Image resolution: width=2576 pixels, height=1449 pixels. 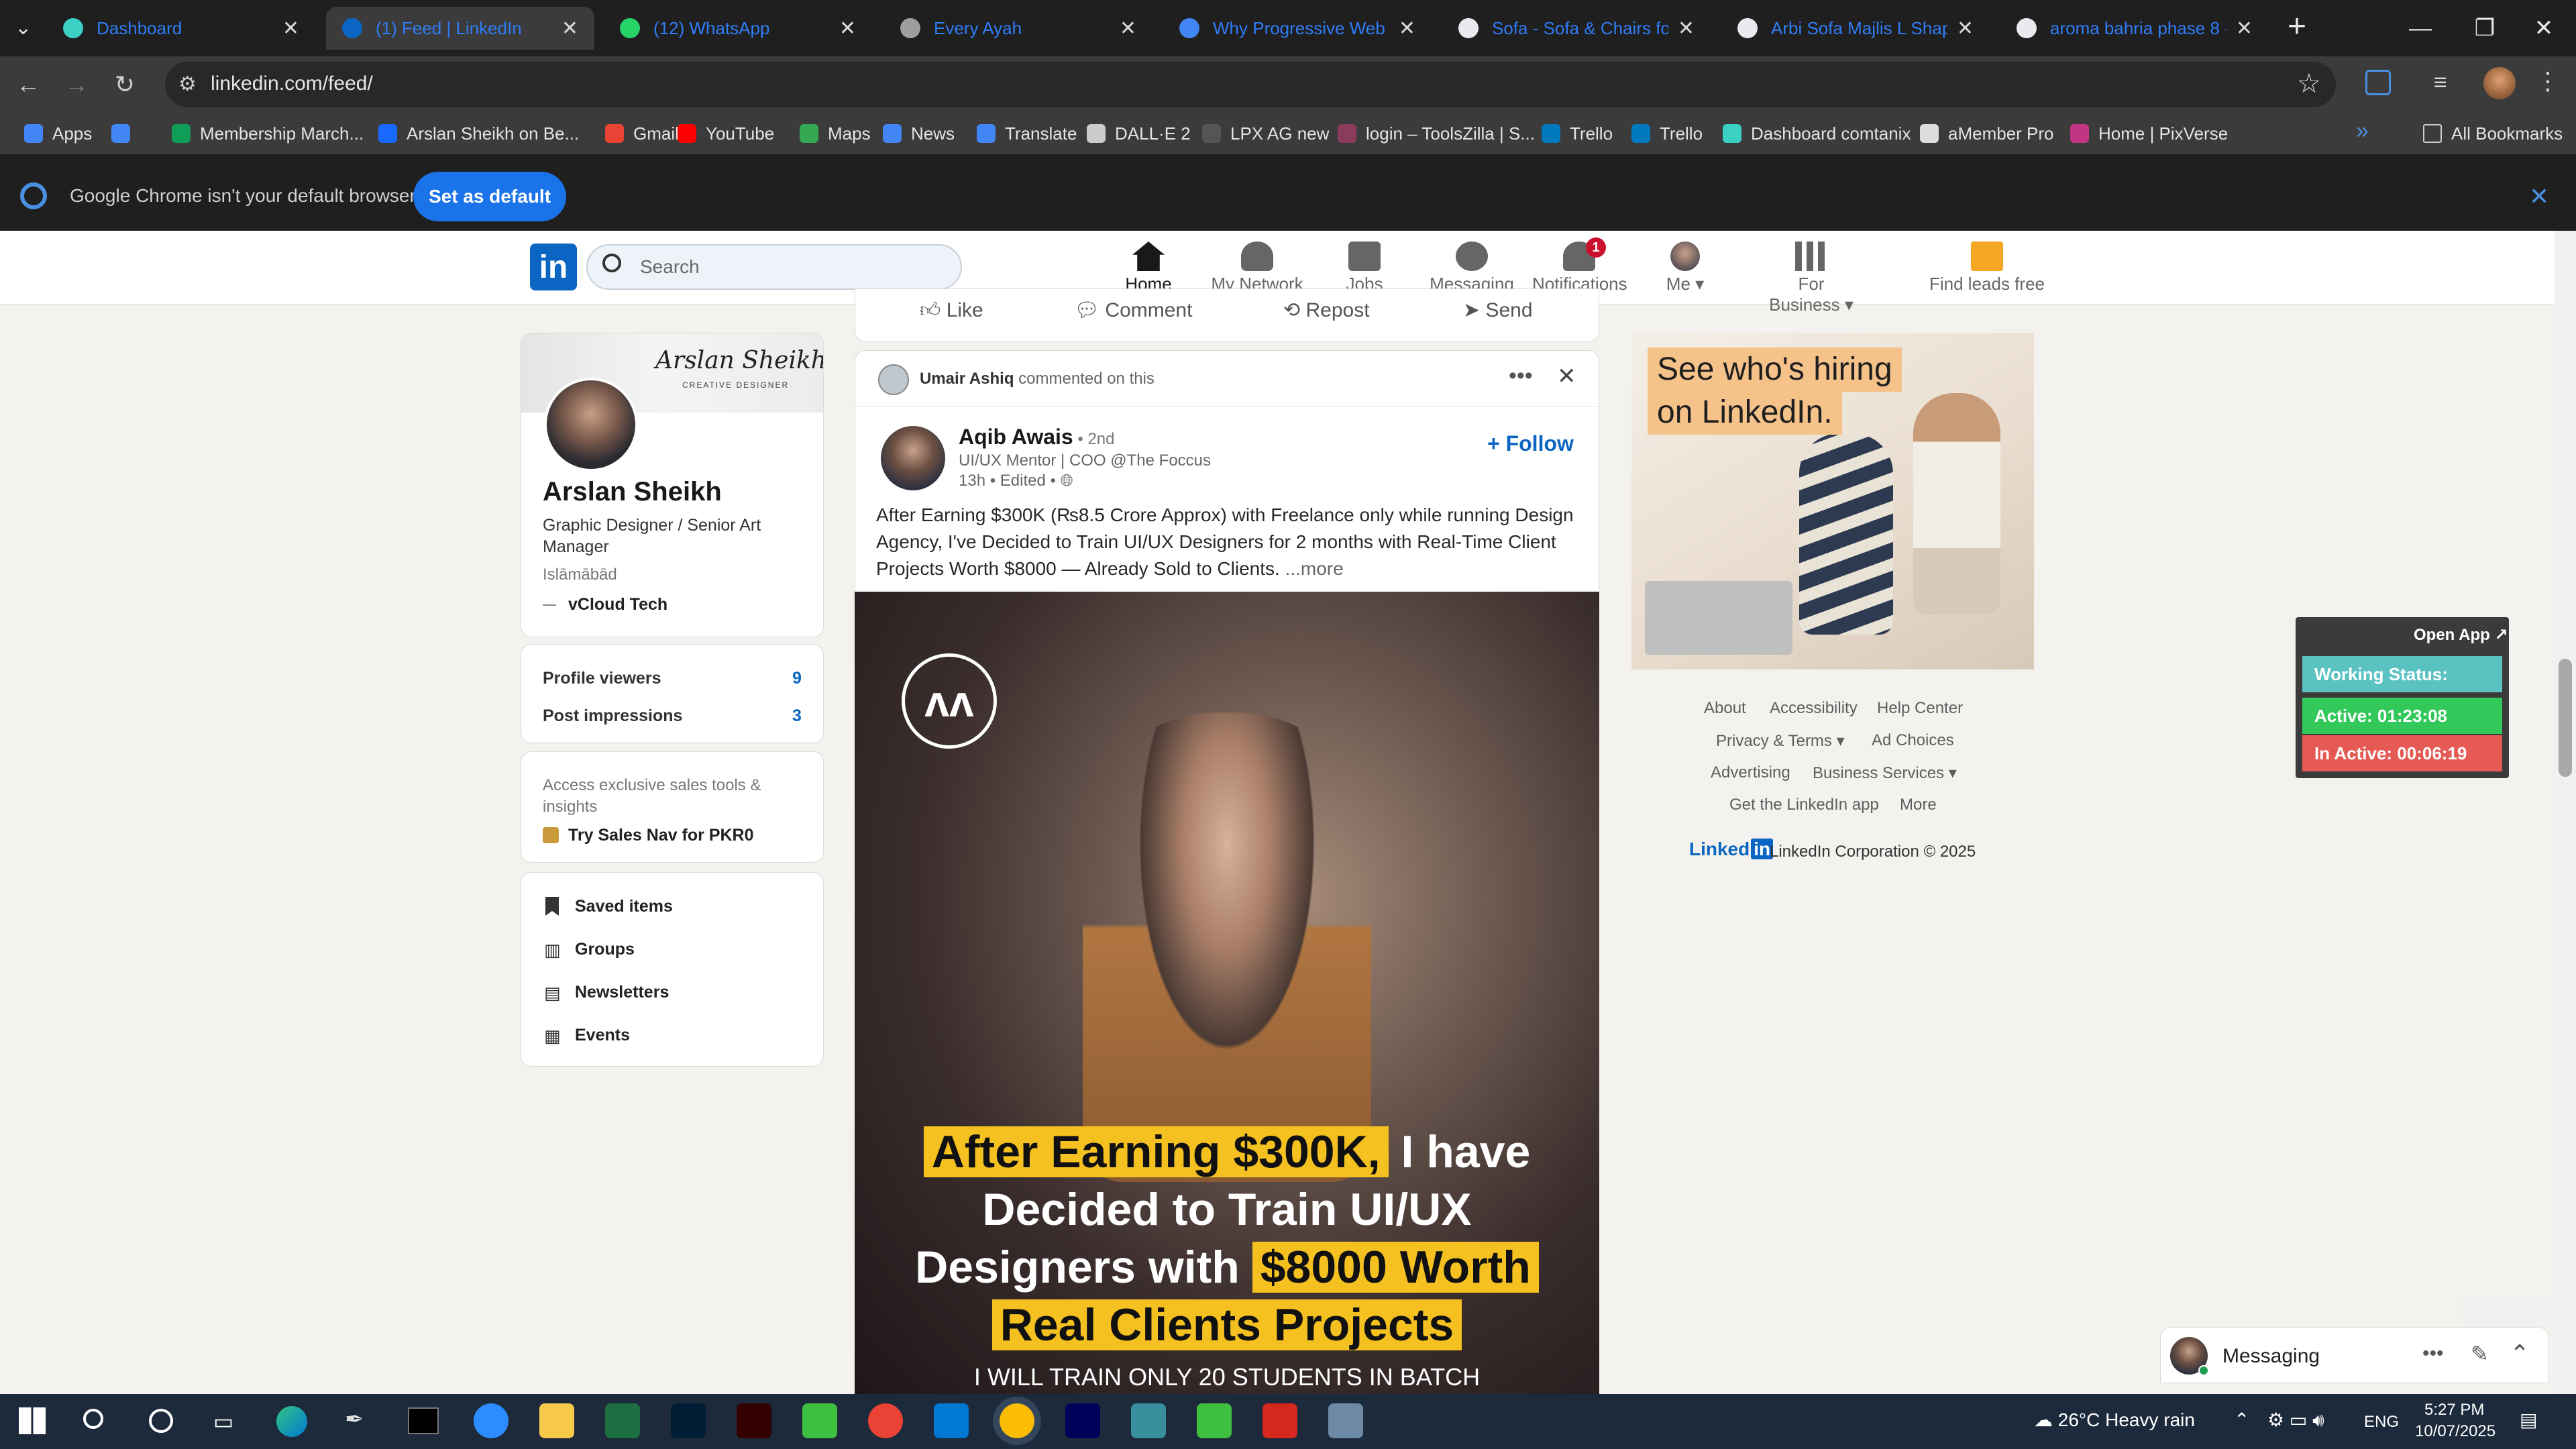 What do you see at coordinates (2297, 26) in the screenshot?
I see `new-tab-button: +` at bounding box center [2297, 26].